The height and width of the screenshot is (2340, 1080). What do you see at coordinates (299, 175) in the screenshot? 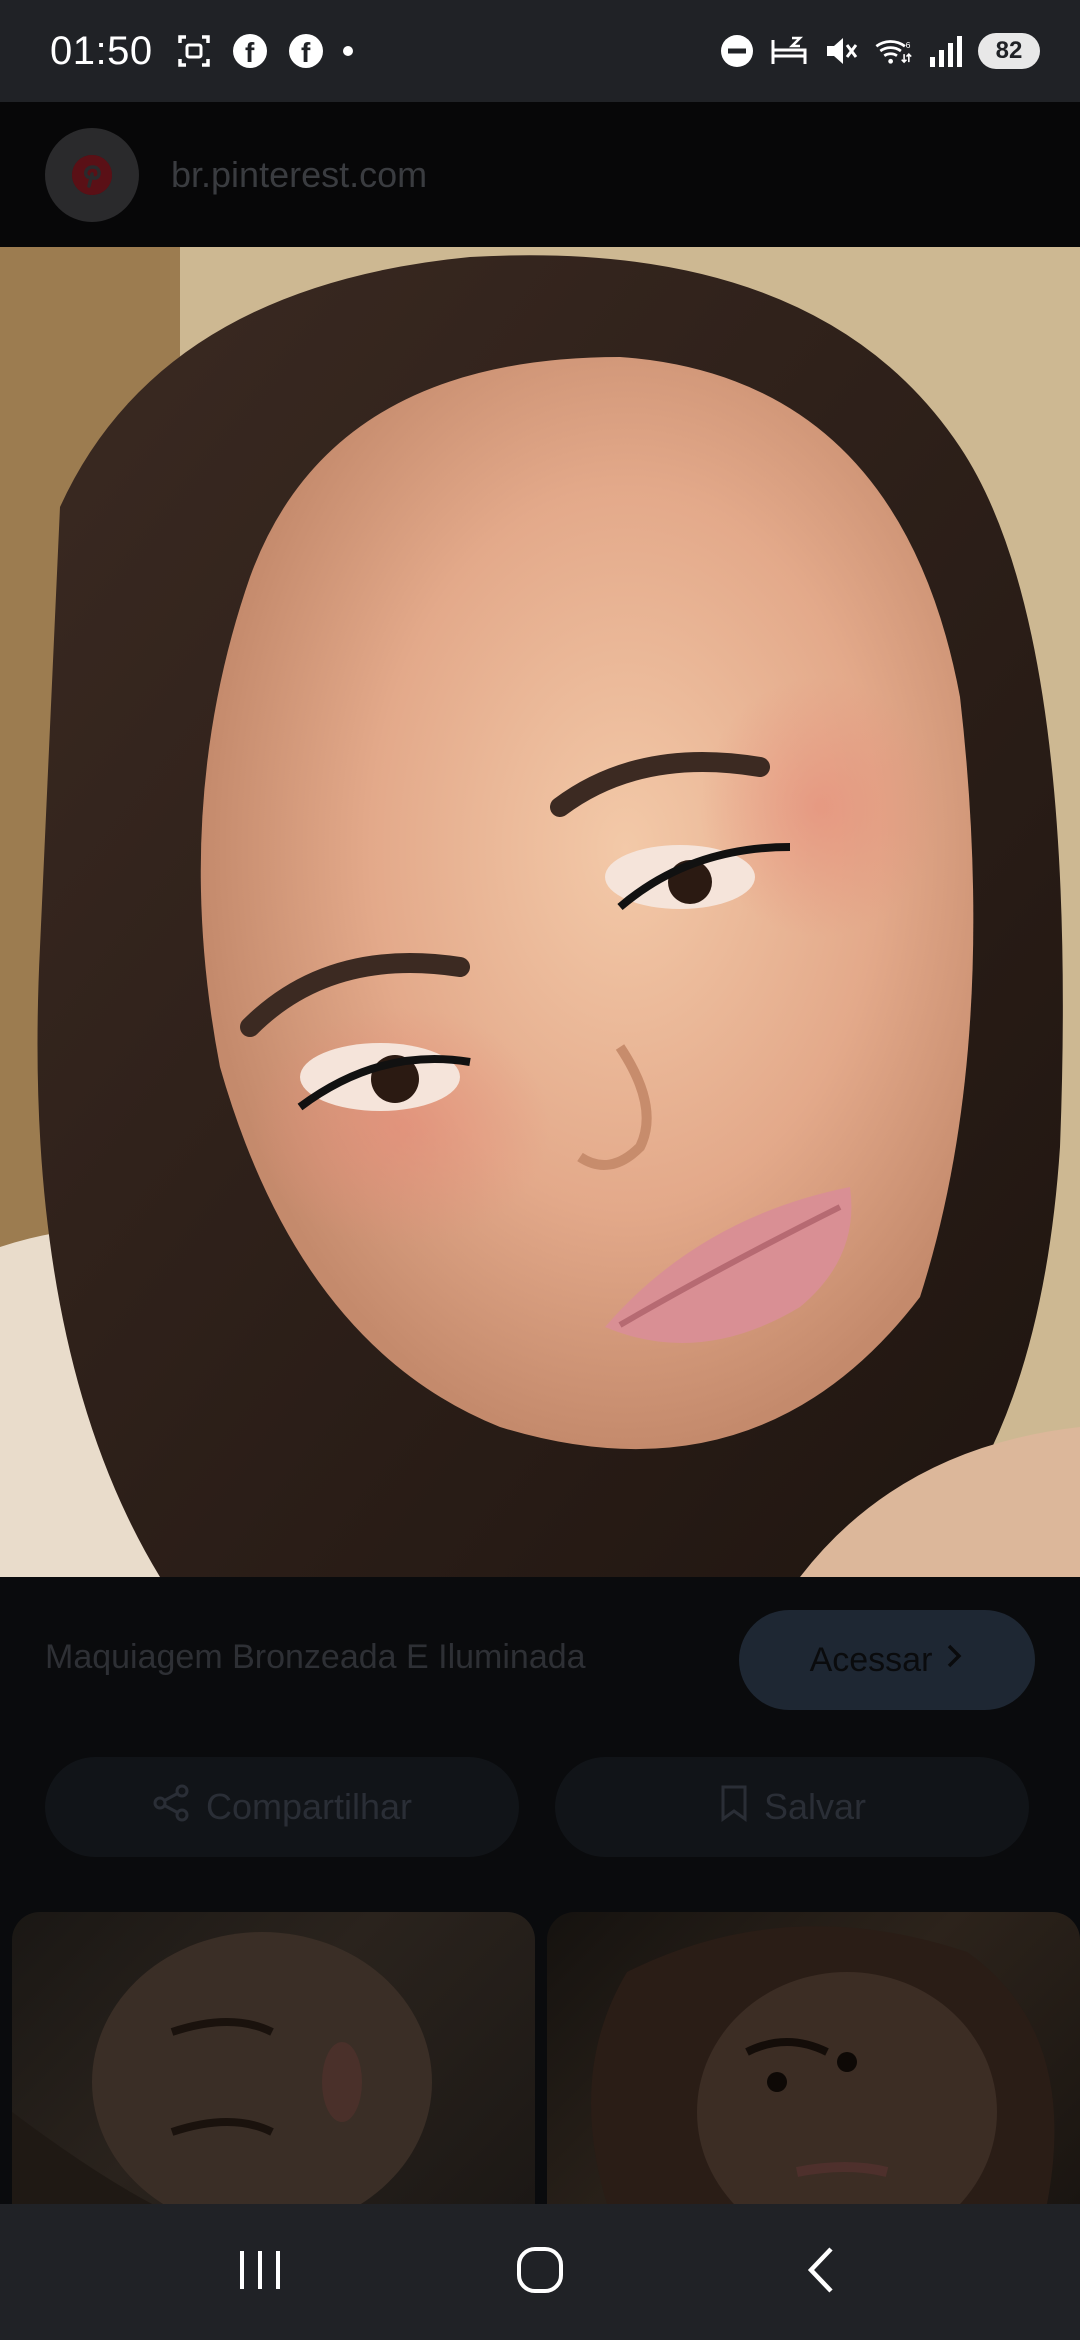
I see `url-text: br.pinterest.com` at bounding box center [299, 175].